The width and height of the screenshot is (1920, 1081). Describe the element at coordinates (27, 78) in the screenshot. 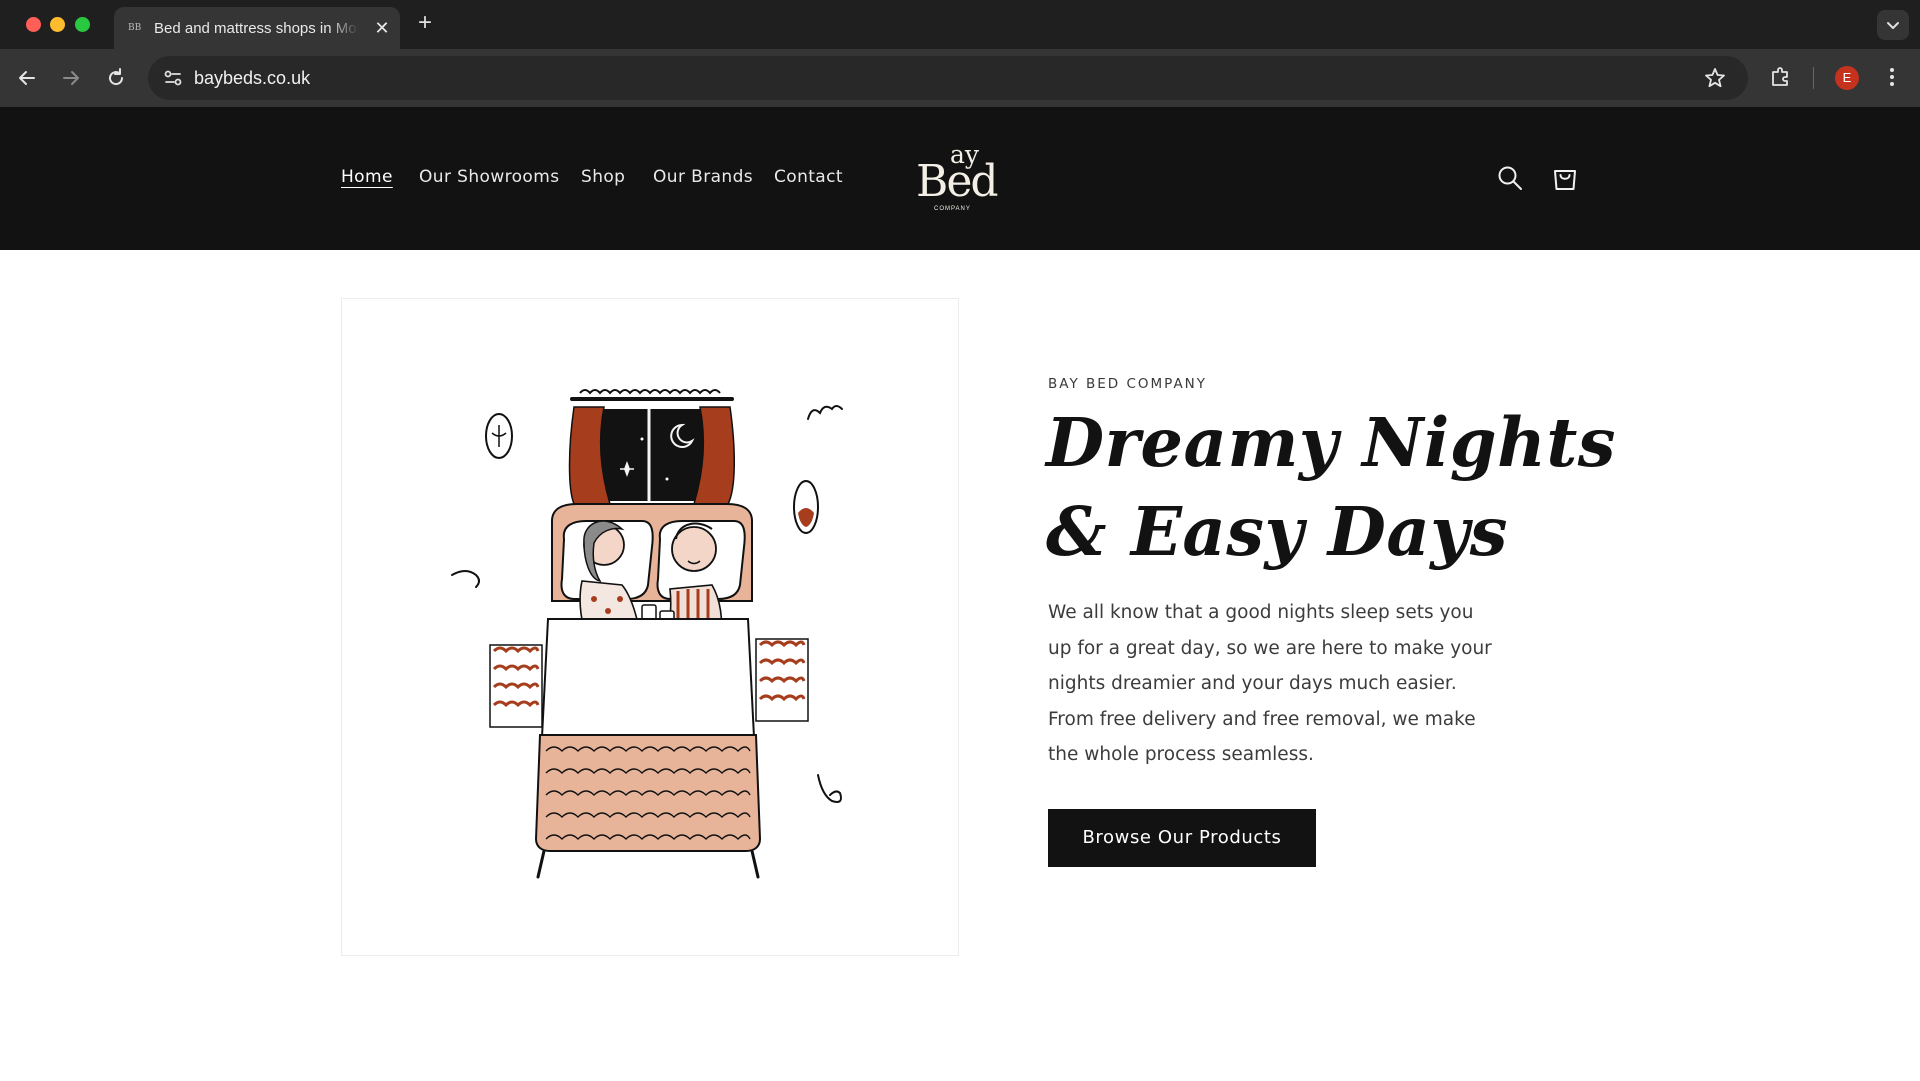

I see `back-arrow-icon` at that location.